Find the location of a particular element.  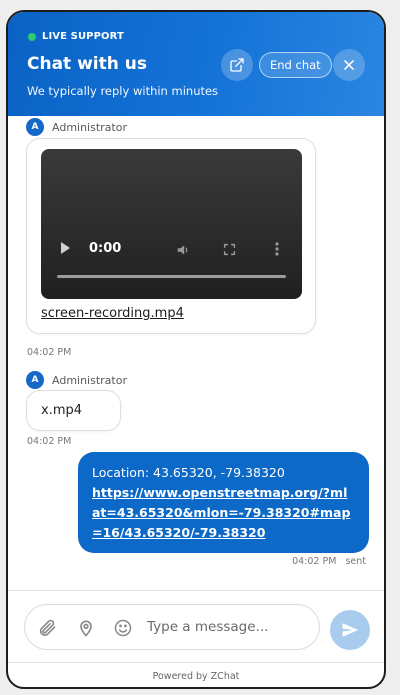

message-input is located at coordinates (229, 627).